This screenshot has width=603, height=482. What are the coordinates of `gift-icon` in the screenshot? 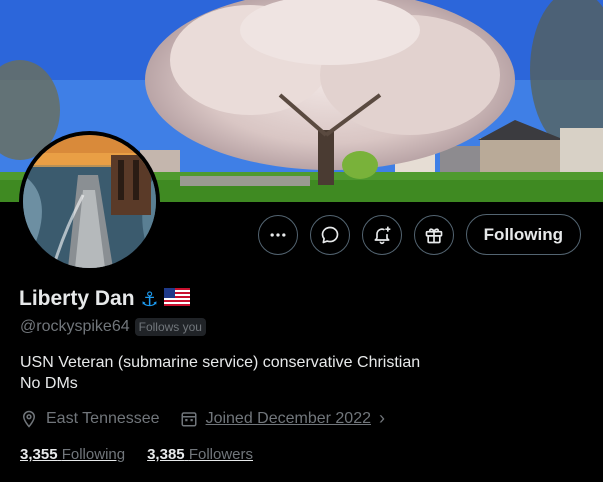 It's located at (434, 235).